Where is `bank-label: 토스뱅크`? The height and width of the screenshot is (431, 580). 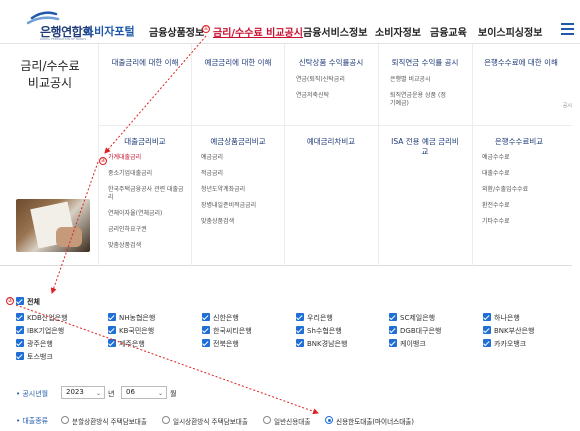
bank-label: 토스뱅크 is located at coordinates (40, 357).